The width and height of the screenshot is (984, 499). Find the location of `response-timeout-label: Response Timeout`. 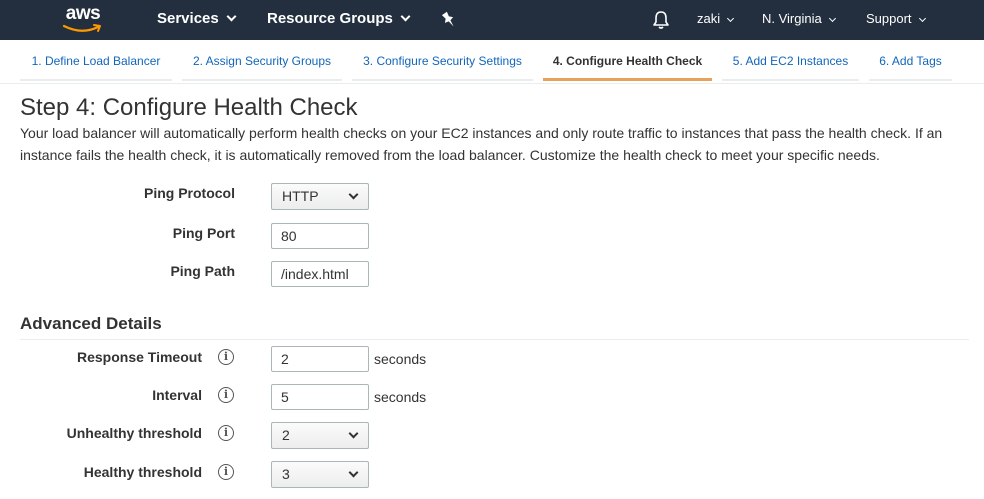

response-timeout-label: Response Timeout is located at coordinates (139, 357).